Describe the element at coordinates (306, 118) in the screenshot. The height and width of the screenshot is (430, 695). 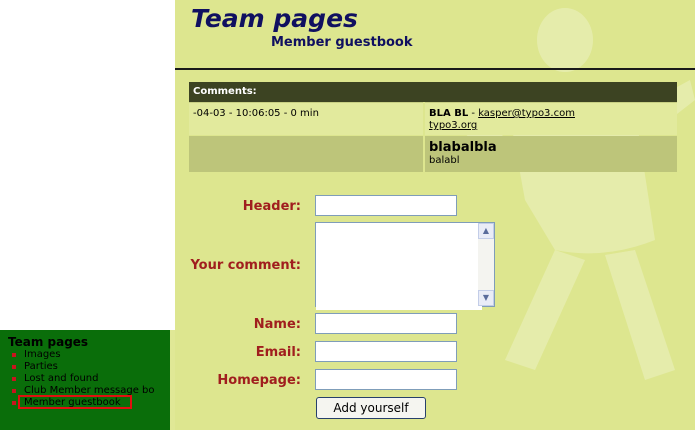
I see `comment-datetime: -04-03 - 10:06:05 - 0 min` at that location.